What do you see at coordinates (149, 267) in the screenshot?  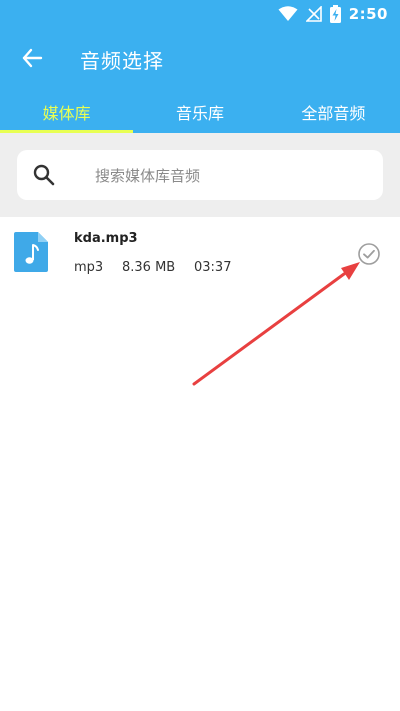 I see `file-size: 8.36 MB` at bounding box center [149, 267].